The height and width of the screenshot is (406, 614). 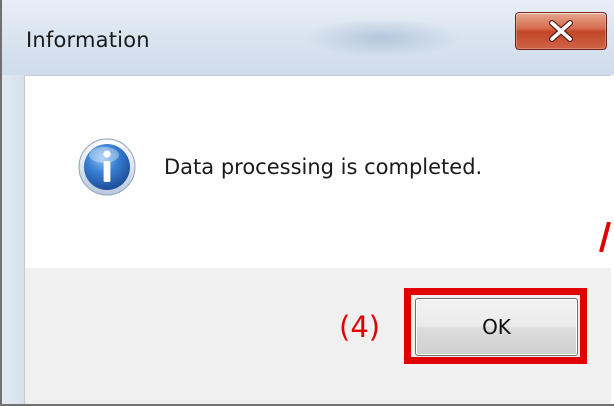 I want to click on ok-button-label: OK, so click(x=496, y=327).